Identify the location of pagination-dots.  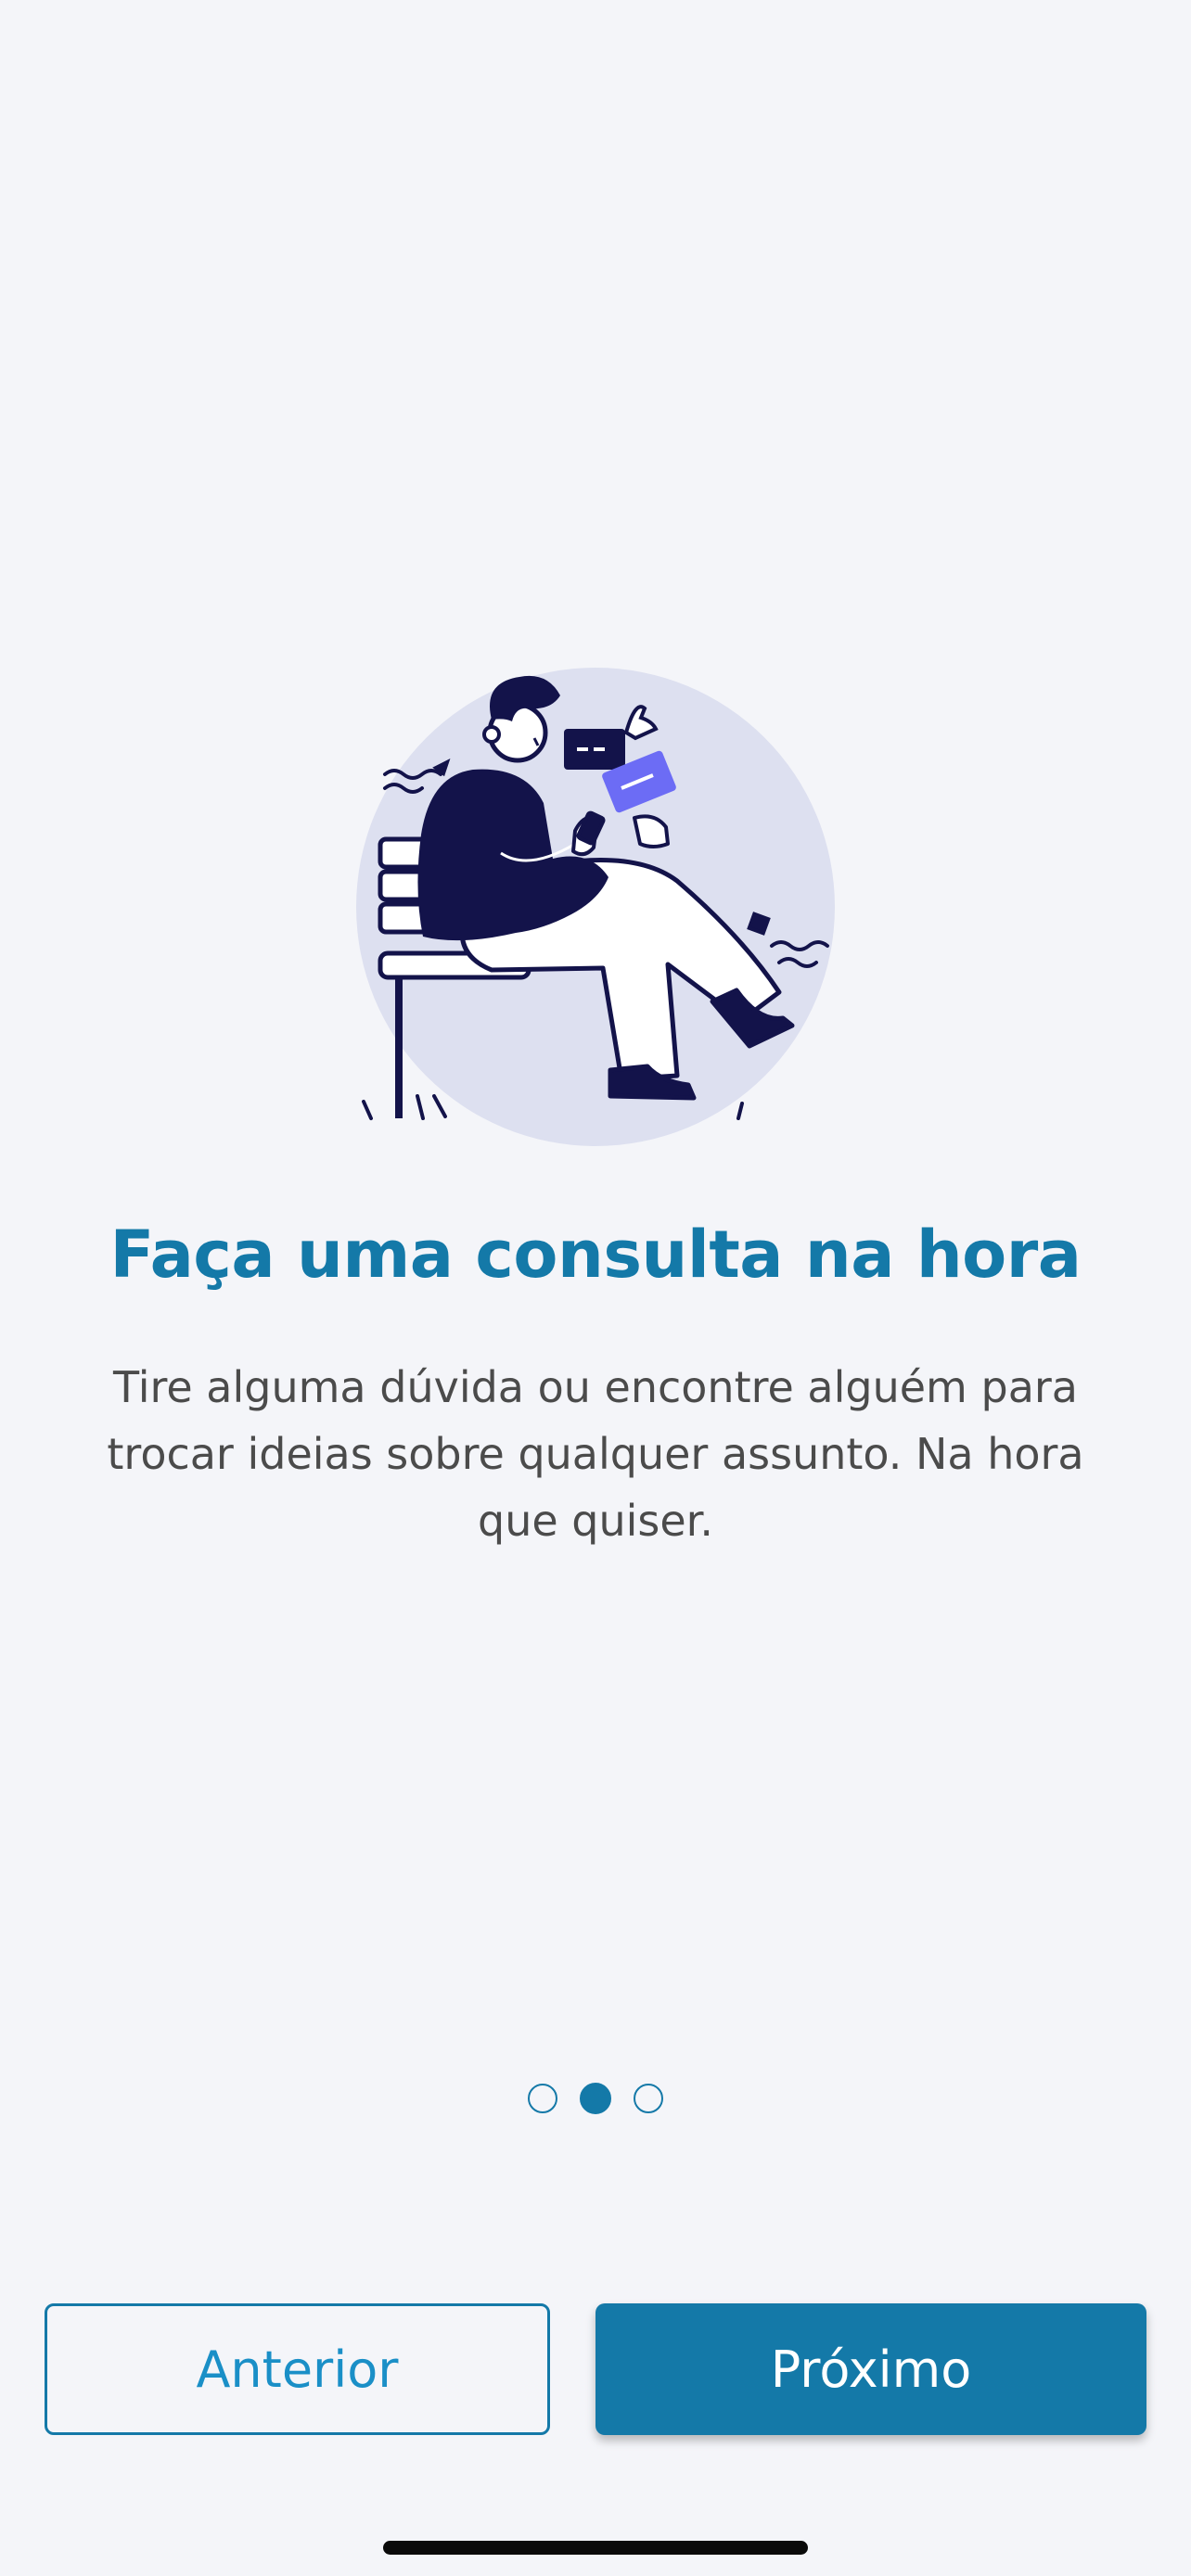
(595, 2098).